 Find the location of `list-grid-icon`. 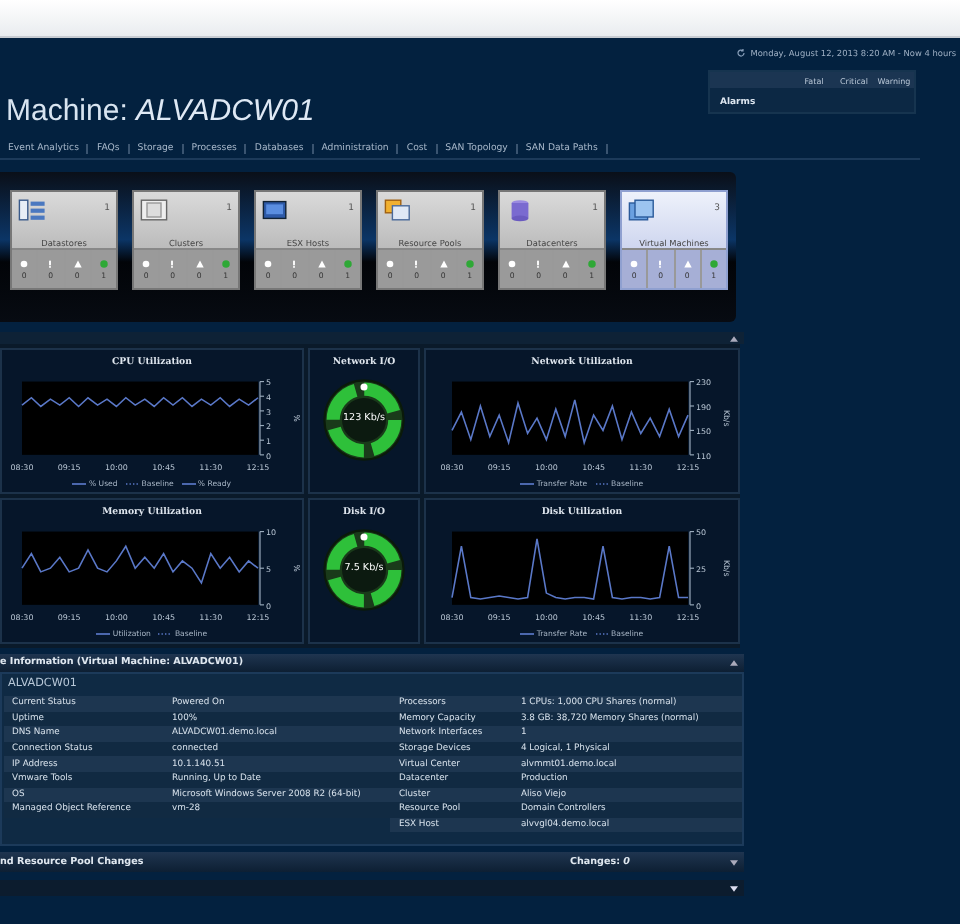

list-grid-icon is located at coordinates (32, 210).